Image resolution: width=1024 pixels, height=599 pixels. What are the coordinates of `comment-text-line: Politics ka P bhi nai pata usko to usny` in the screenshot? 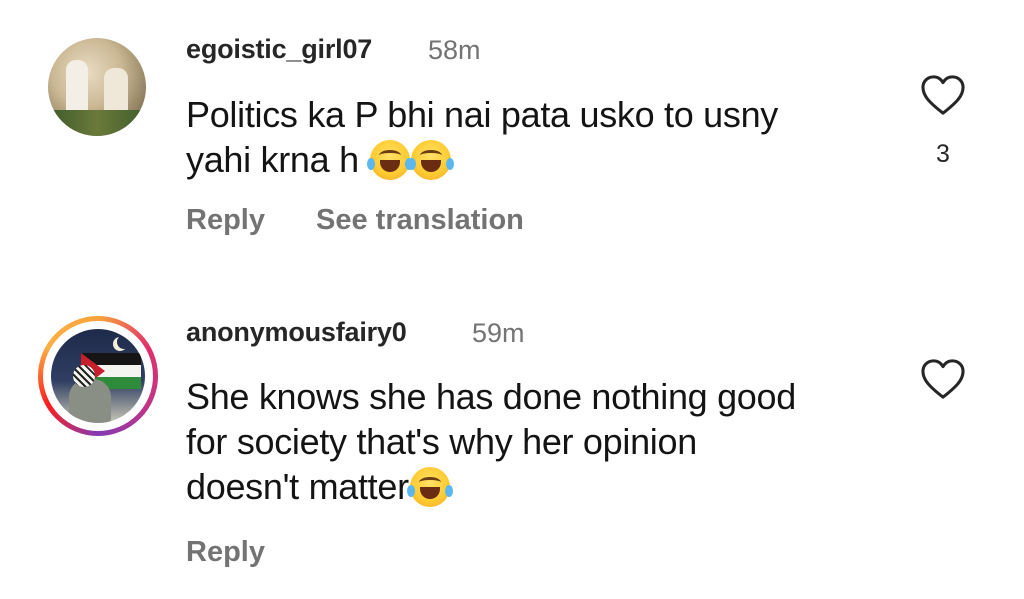 It's located at (482, 114).